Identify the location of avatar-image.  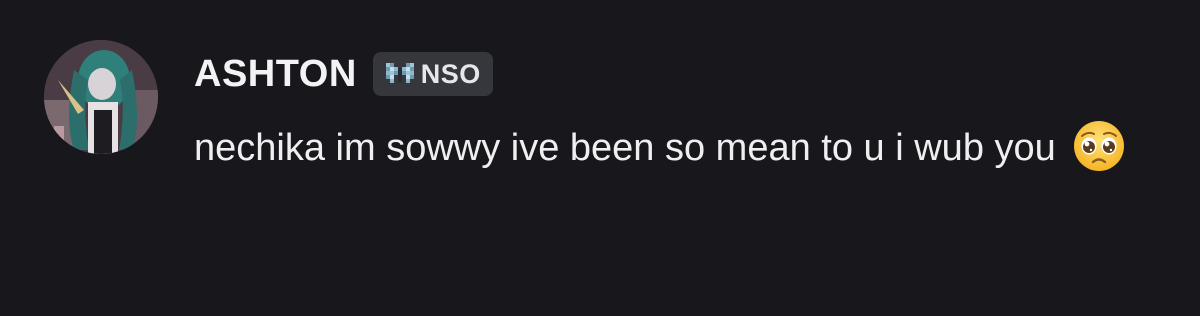
(101, 97).